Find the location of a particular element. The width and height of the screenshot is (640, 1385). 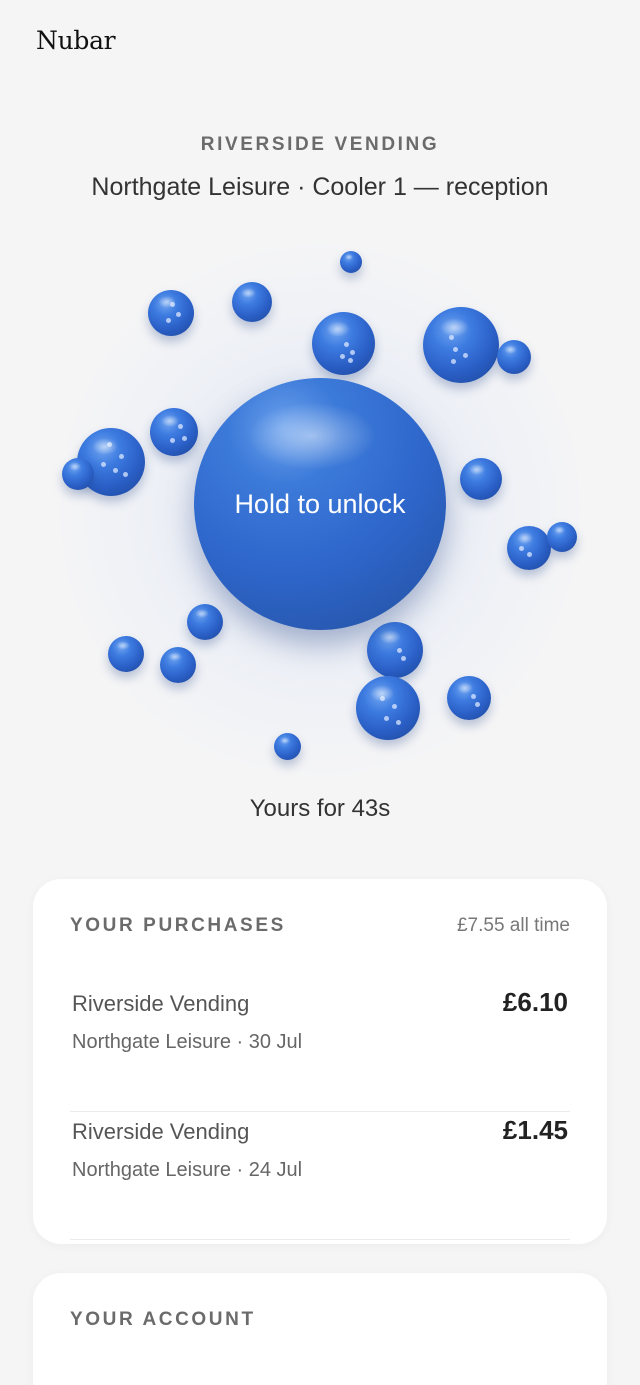

session-timer: Yours for 43s is located at coordinates (320, 808).